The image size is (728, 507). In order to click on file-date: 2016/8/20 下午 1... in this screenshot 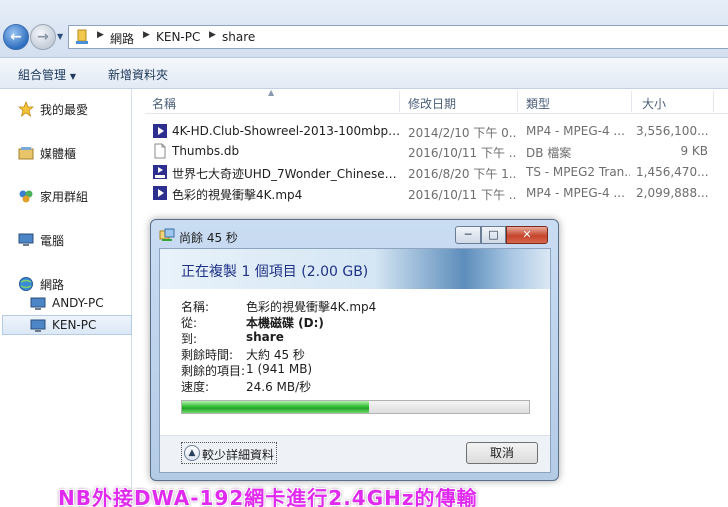, I will do `click(462, 174)`.